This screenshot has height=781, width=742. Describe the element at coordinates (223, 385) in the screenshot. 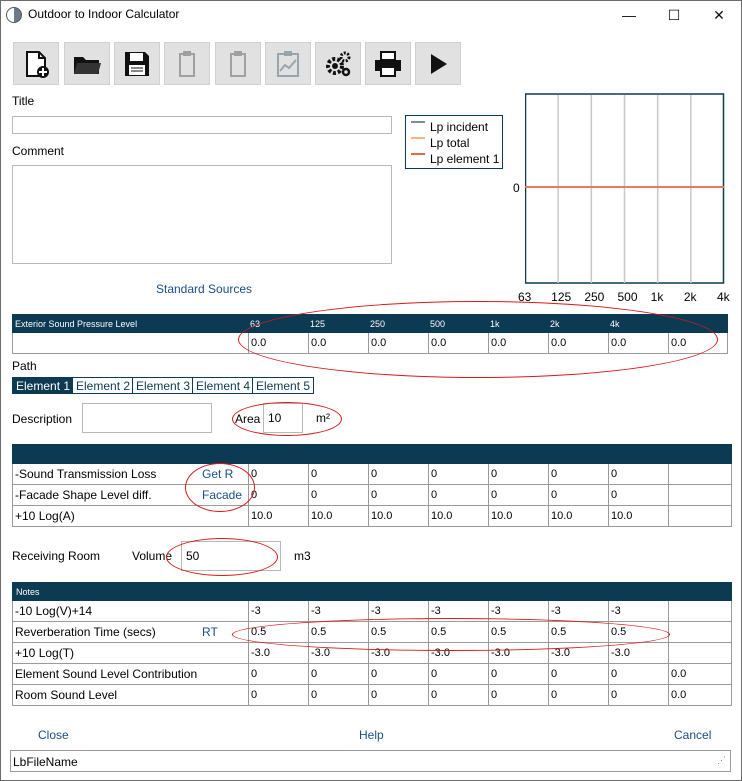

I see `tab-element-4: Element 4` at that location.